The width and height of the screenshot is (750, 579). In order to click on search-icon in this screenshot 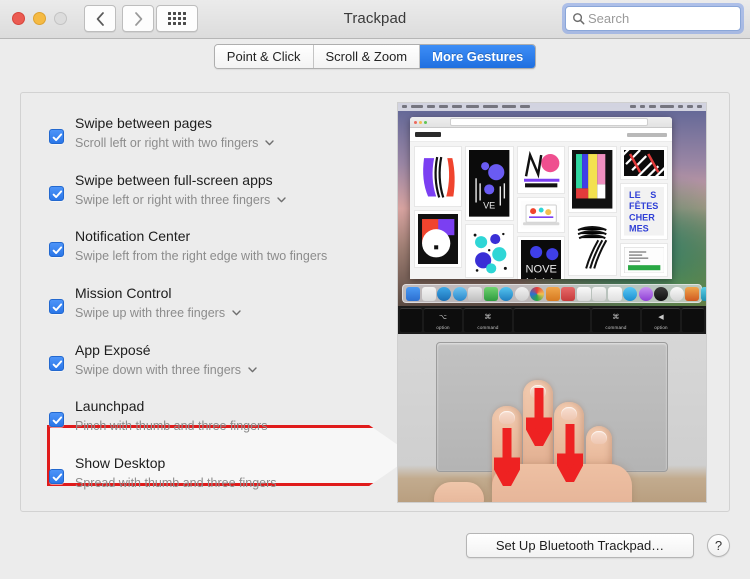, I will do `click(579, 19)`.